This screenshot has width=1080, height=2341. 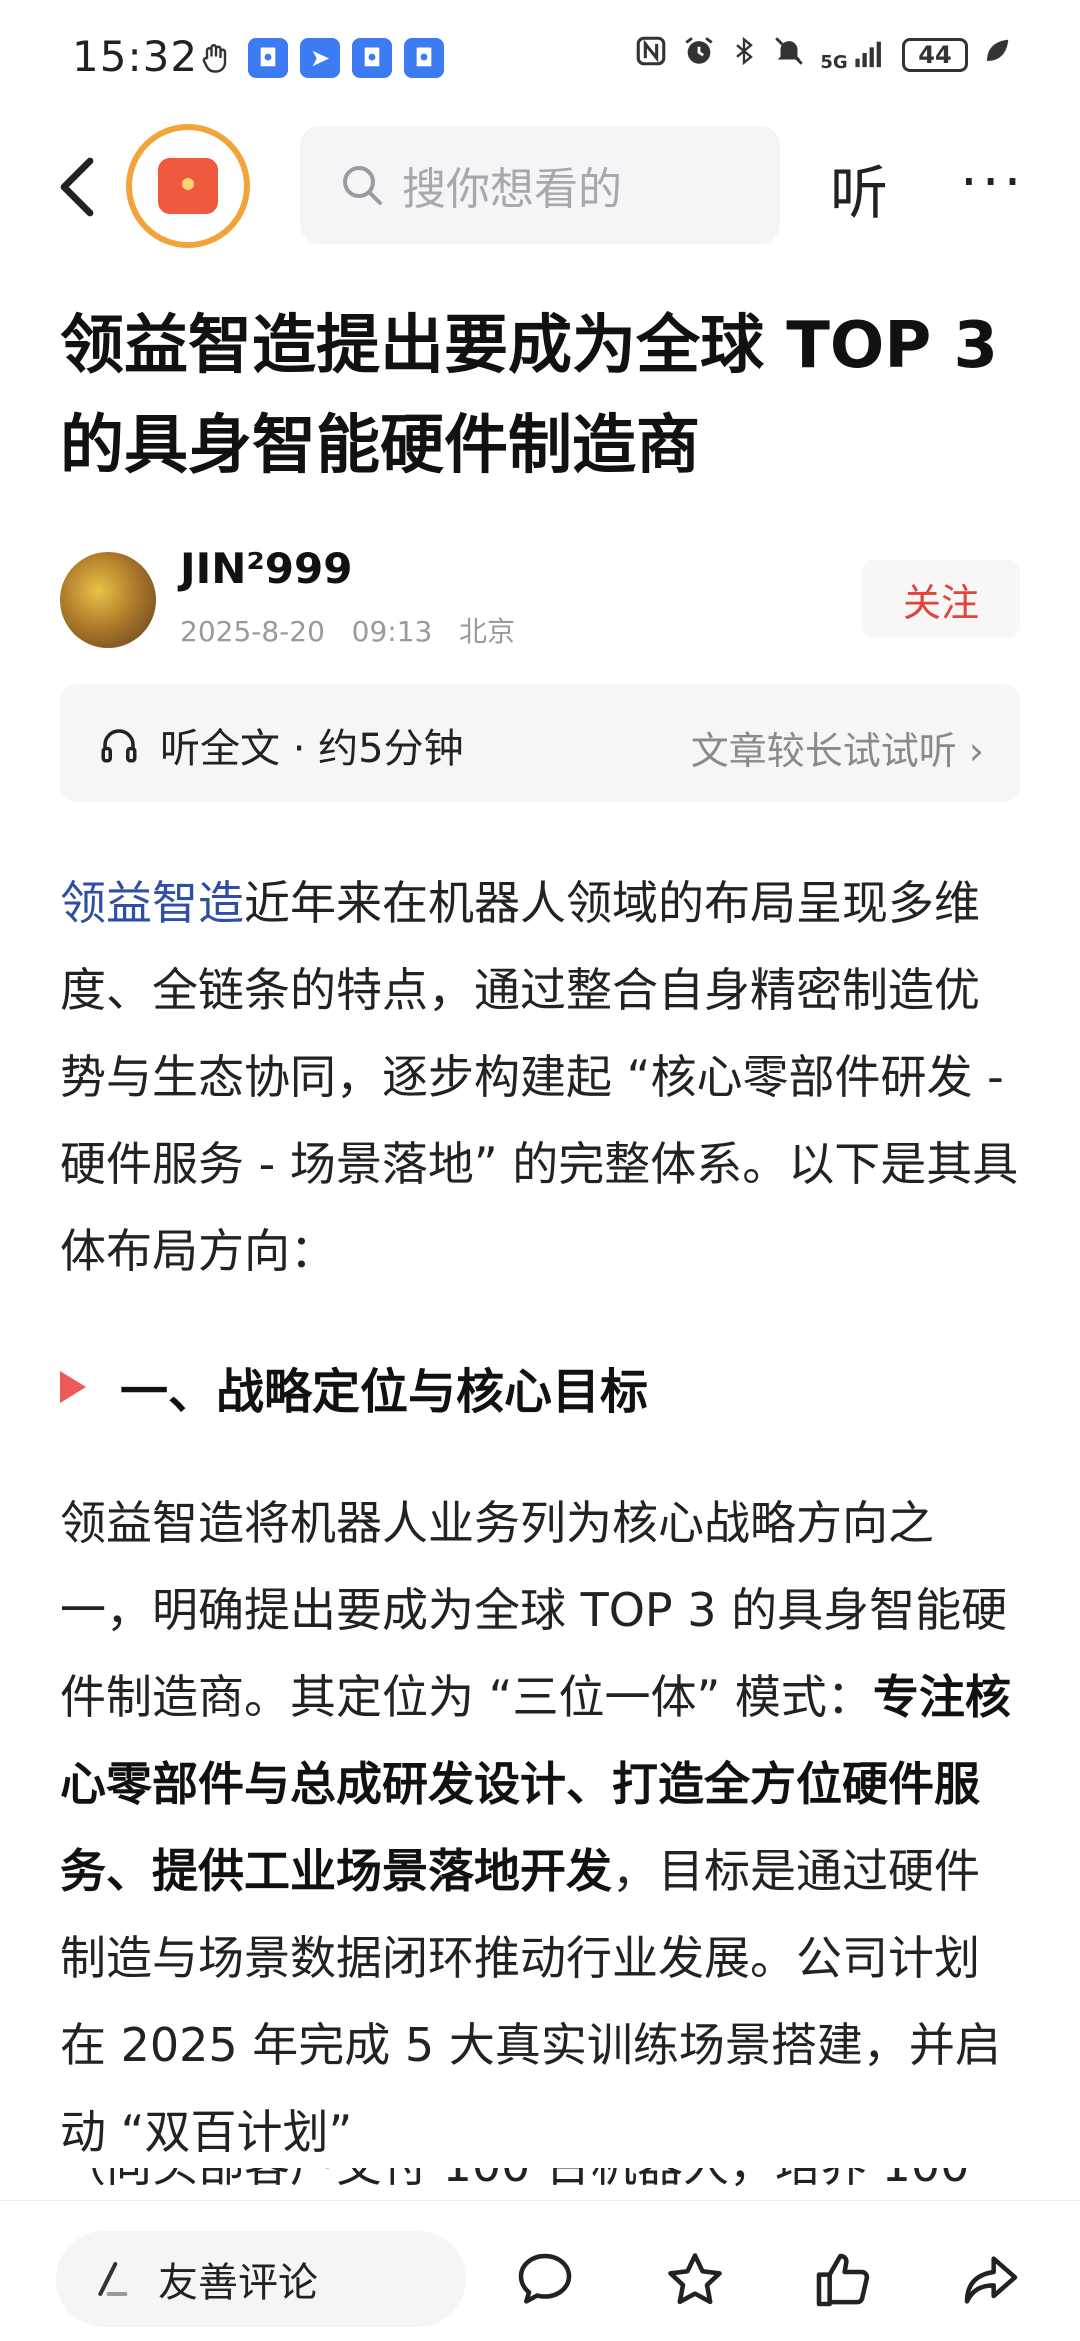 I want to click on listen-full-text-bar: 听全文 · 约5分钟 文章较长试试听 ›, so click(x=540, y=743).